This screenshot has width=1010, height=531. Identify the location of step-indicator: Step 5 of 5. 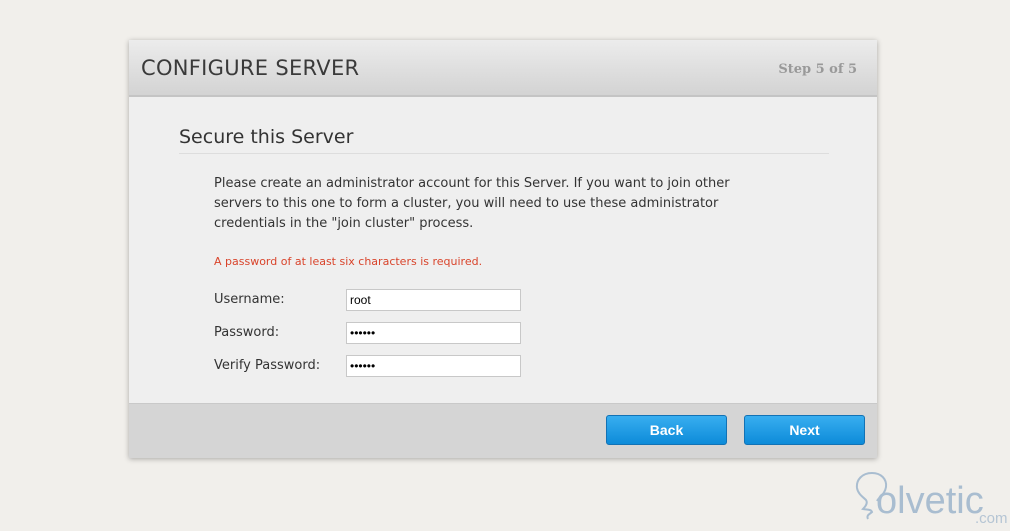
(817, 69).